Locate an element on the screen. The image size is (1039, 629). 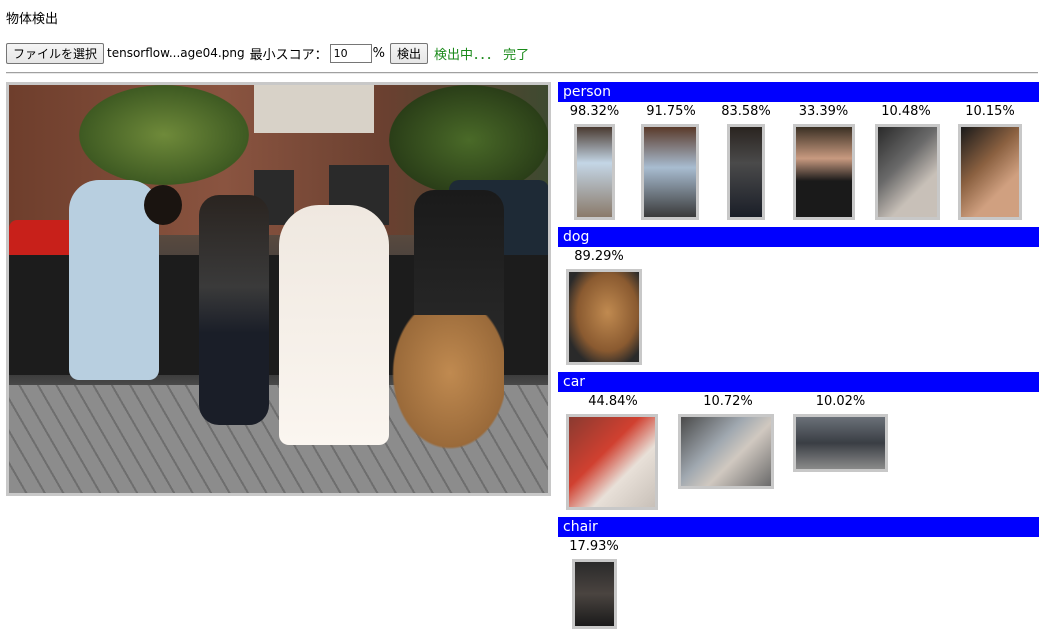
detection-item: 83.58% is located at coordinates (746, 112).